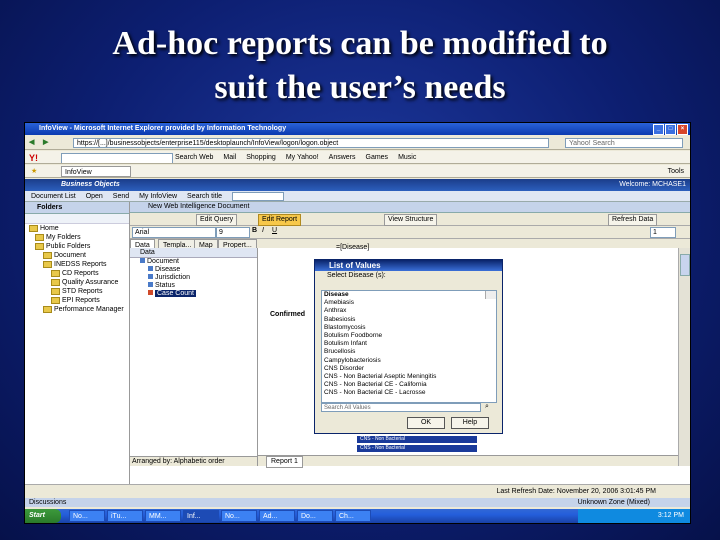 This screenshot has width=720, height=540. What do you see at coordinates (410, 207) in the screenshot?
I see `webi-header: New Web Intelligence Document` at bounding box center [410, 207].